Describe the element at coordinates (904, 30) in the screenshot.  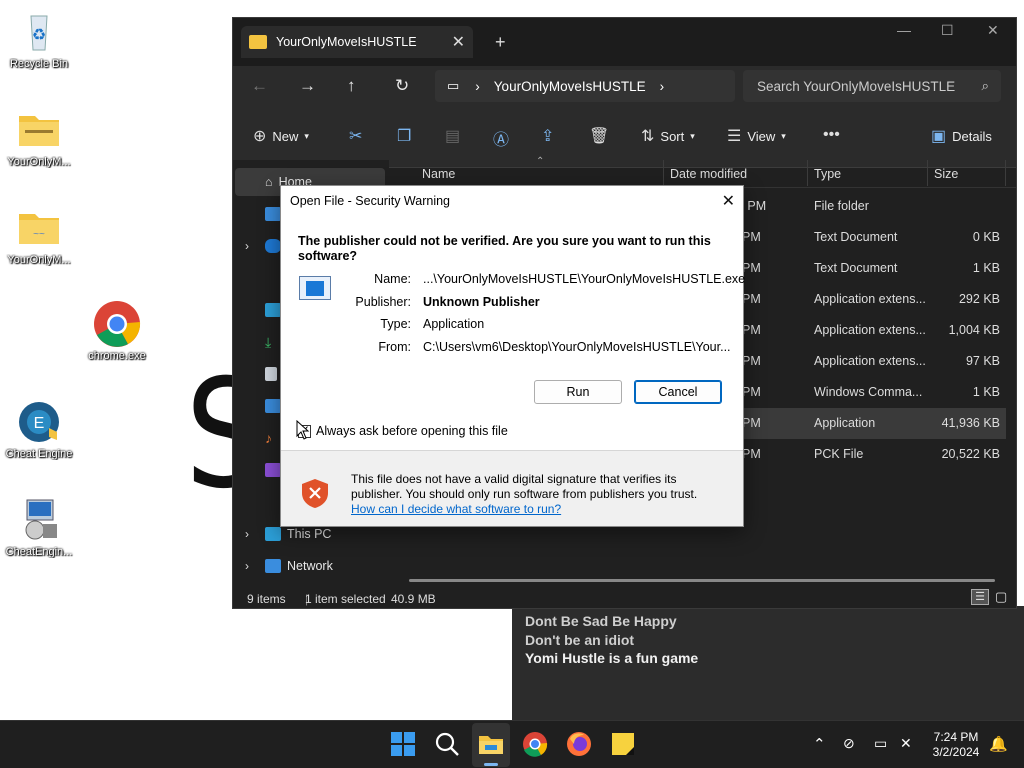
I see `minimize-icon: —` at that location.